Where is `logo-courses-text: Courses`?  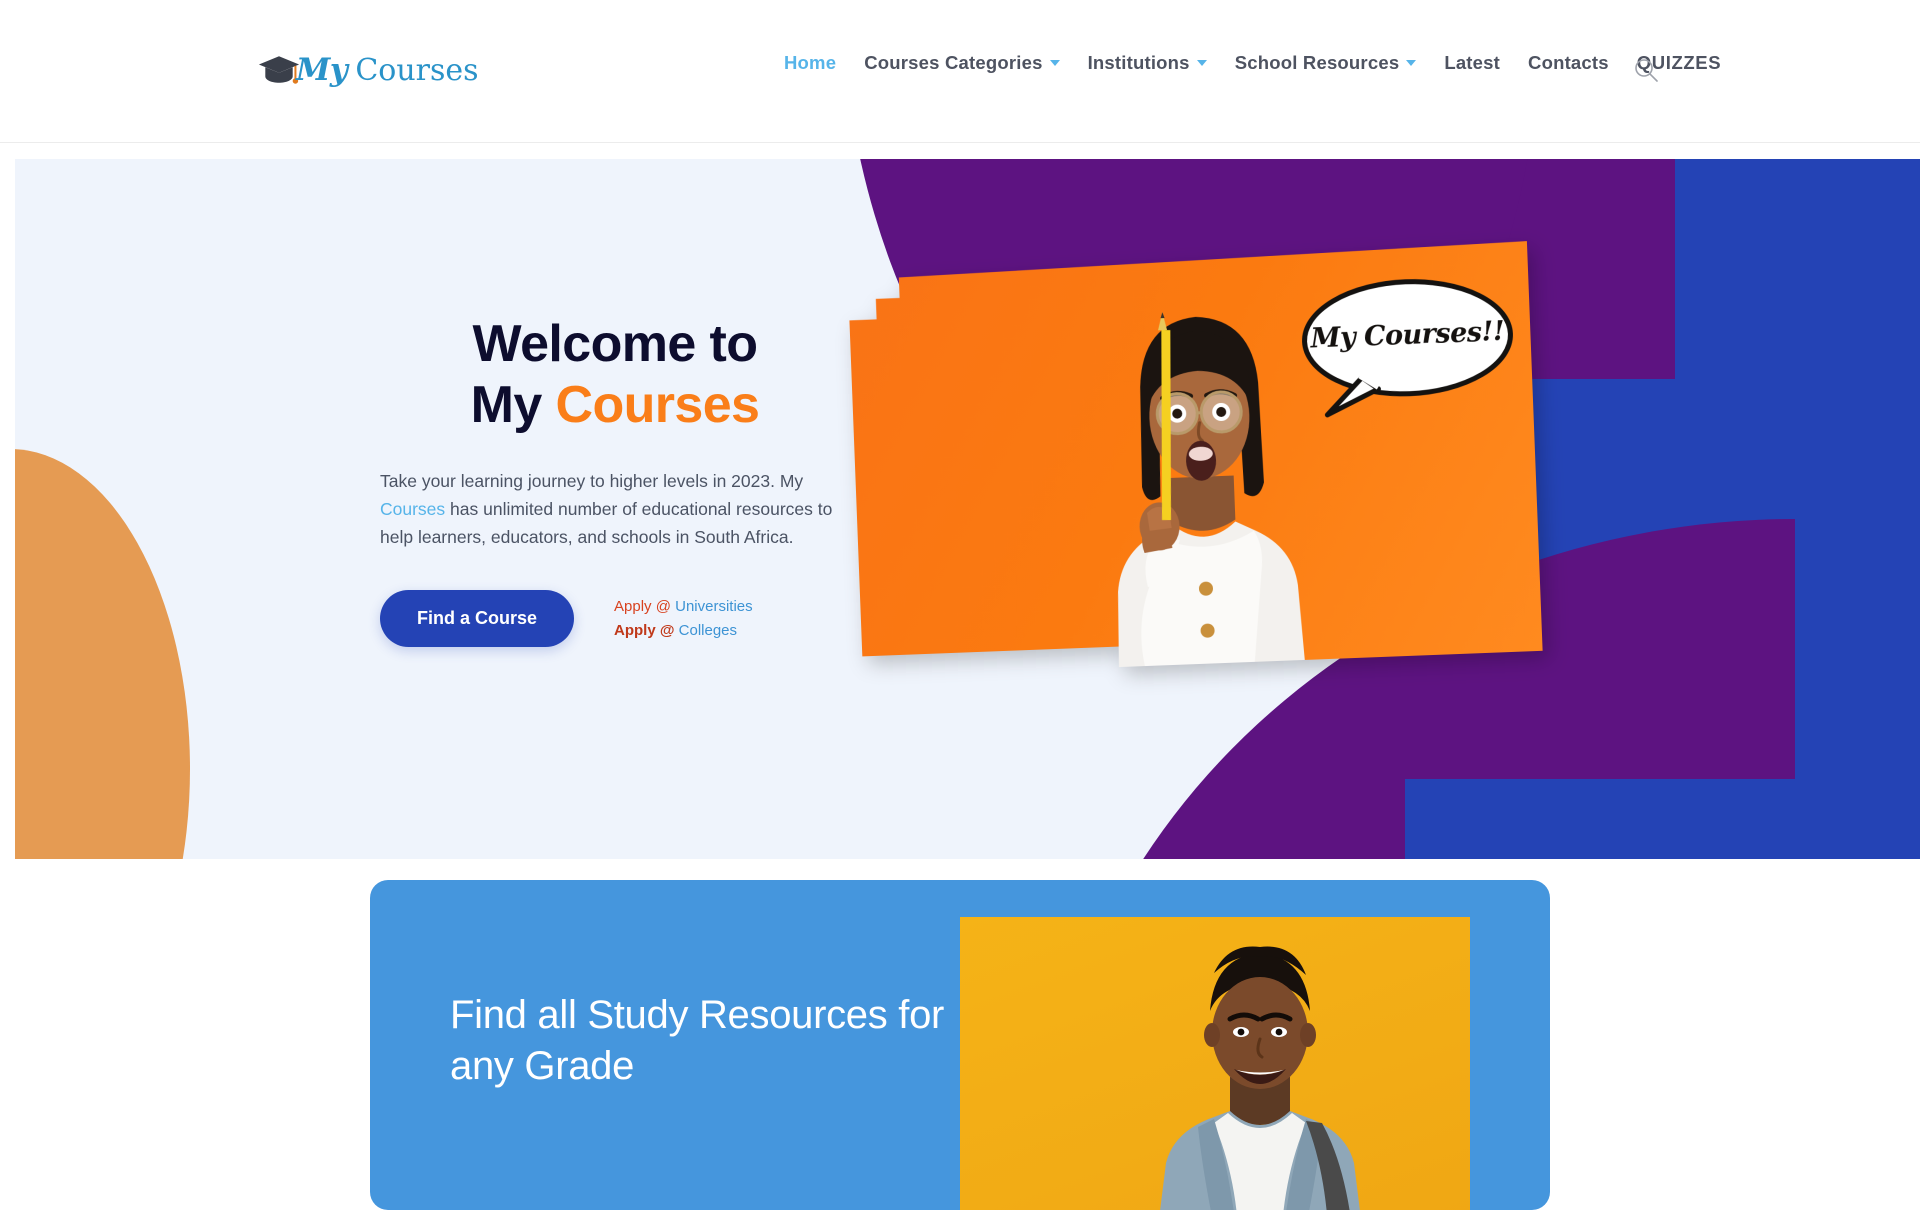
logo-courses-text: Courses is located at coordinates (416, 71).